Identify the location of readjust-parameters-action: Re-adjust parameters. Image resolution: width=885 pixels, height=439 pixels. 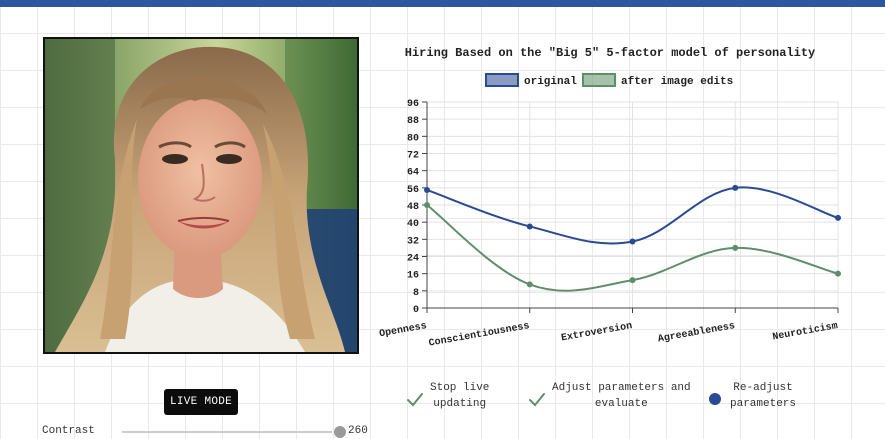
(751, 396).